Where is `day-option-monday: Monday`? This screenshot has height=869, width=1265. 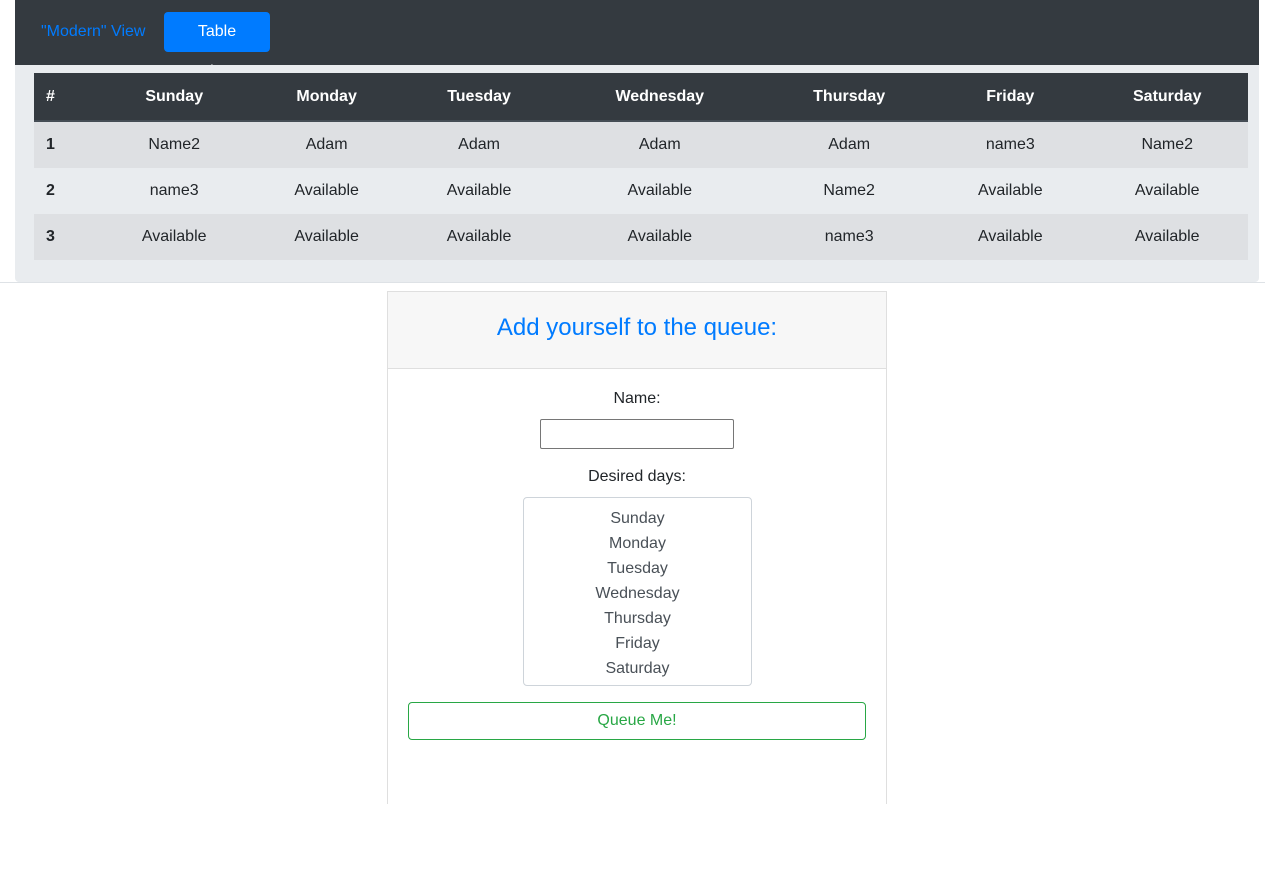 day-option-monday: Monday is located at coordinates (637, 543).